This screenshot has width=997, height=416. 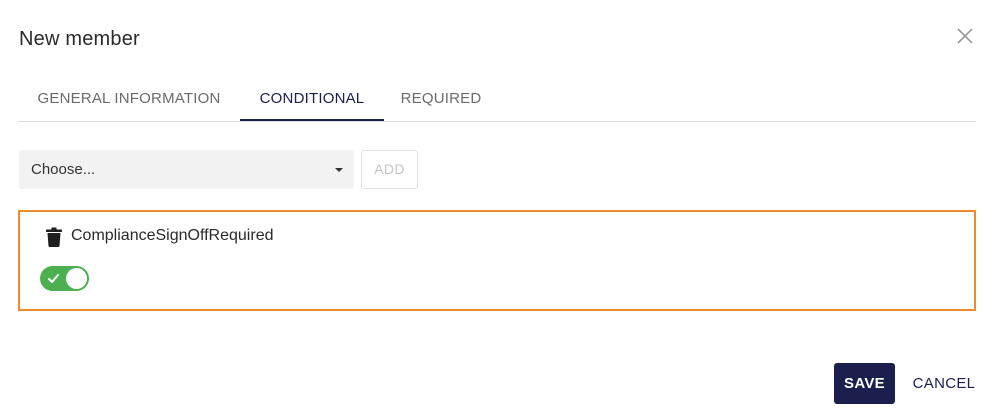 I want to click on caret-down-icon, so click(x=339, y=170).